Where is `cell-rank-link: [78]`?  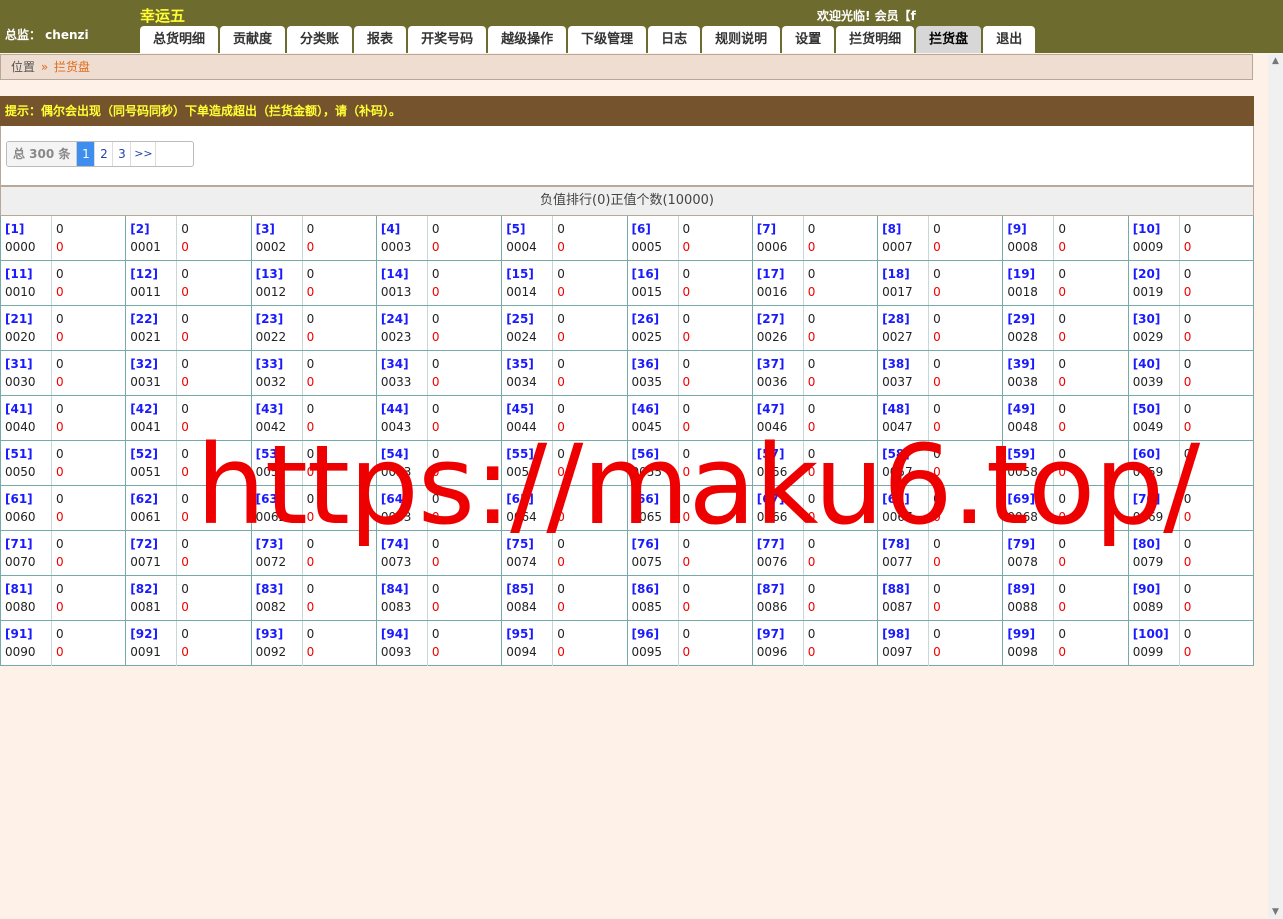
cell-rank-link: [78] is located at coordinates (896, 544).